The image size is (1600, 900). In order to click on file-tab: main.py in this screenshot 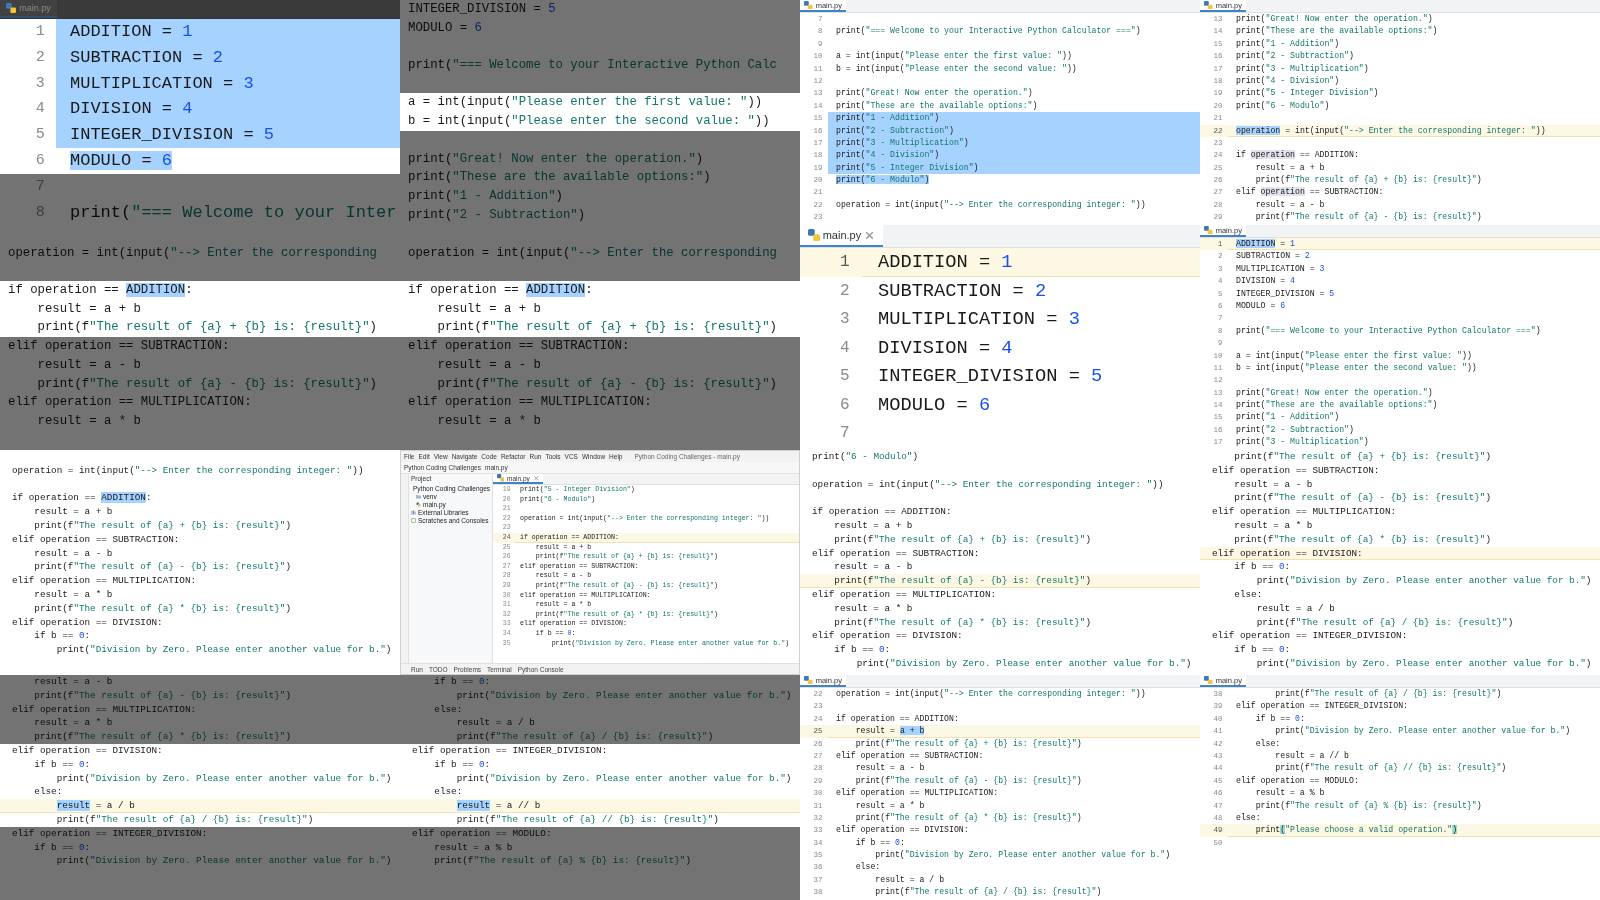, I will do `click(841, 236)`.